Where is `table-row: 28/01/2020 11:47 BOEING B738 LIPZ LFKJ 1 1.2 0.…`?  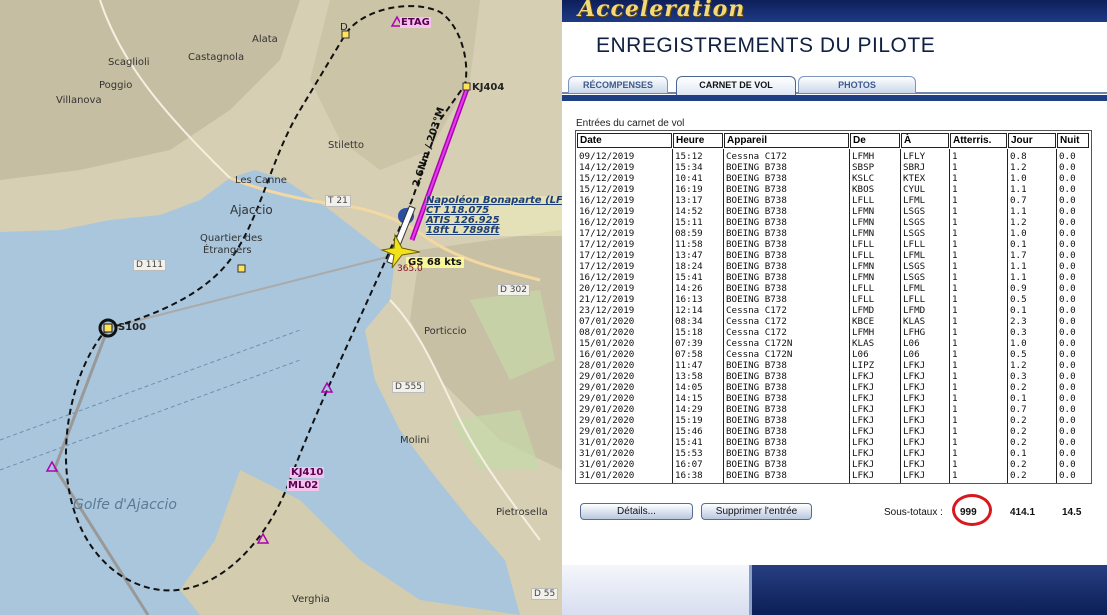
table-row: 28/01/2020 11:47 BOEING B738 LIPZ LFKJ 1 1.2 0.… is located at coordinates (833, 365).